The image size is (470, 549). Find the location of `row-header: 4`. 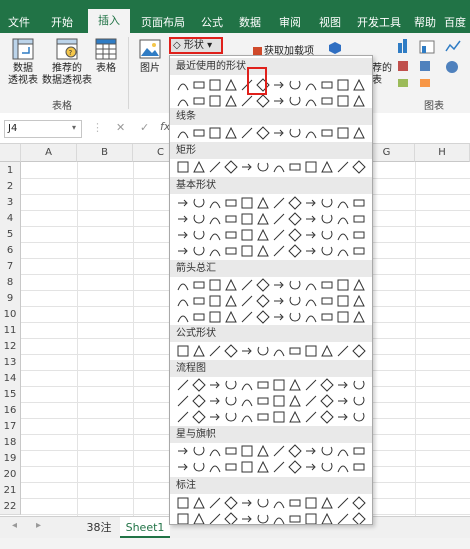

row-header: 4 is located at coordinates (10, 218).